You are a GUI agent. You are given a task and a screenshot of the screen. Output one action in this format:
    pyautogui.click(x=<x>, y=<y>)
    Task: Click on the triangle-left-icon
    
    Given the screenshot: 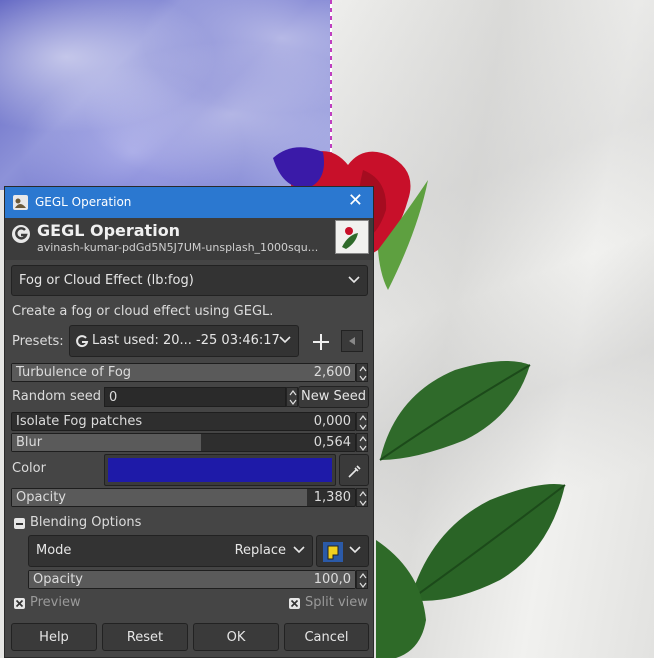 What is the action you would take?
    pyautogui.click(x=352, y=341)
    